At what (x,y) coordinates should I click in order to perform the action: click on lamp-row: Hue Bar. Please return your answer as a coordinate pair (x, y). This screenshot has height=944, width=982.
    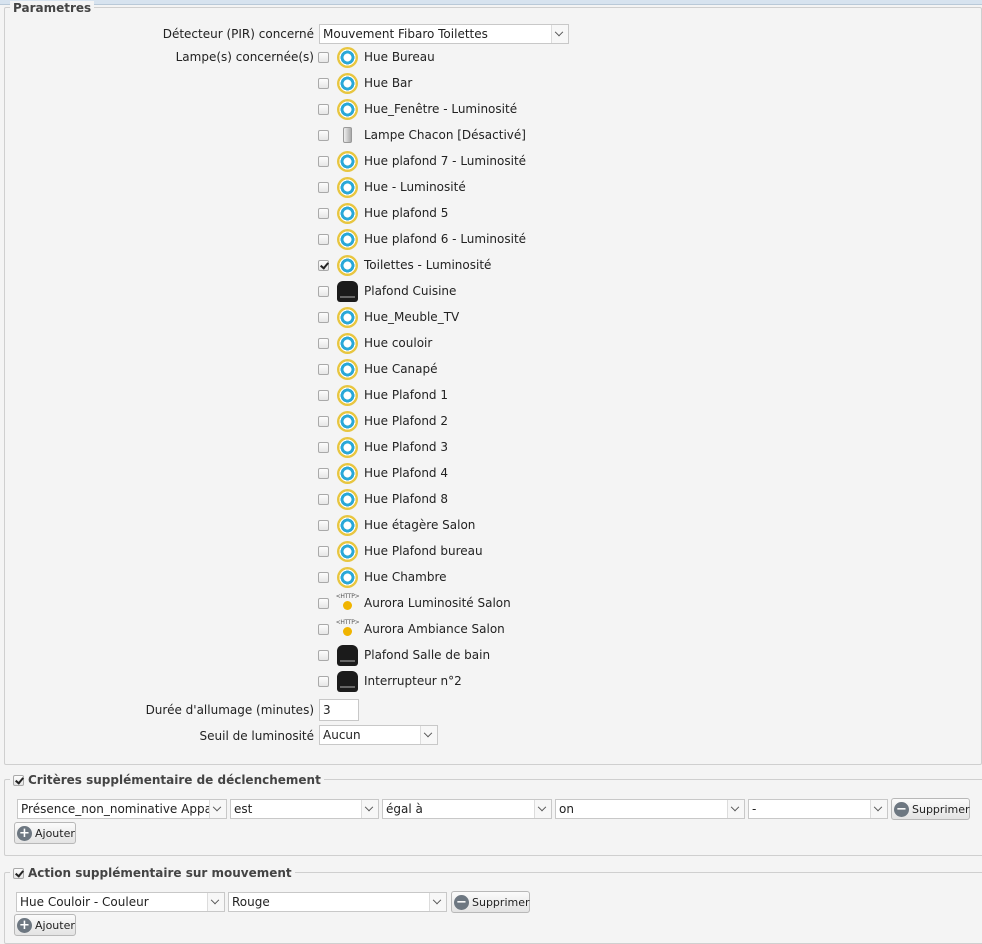
    Looking at the image, I should click on (365, 83).